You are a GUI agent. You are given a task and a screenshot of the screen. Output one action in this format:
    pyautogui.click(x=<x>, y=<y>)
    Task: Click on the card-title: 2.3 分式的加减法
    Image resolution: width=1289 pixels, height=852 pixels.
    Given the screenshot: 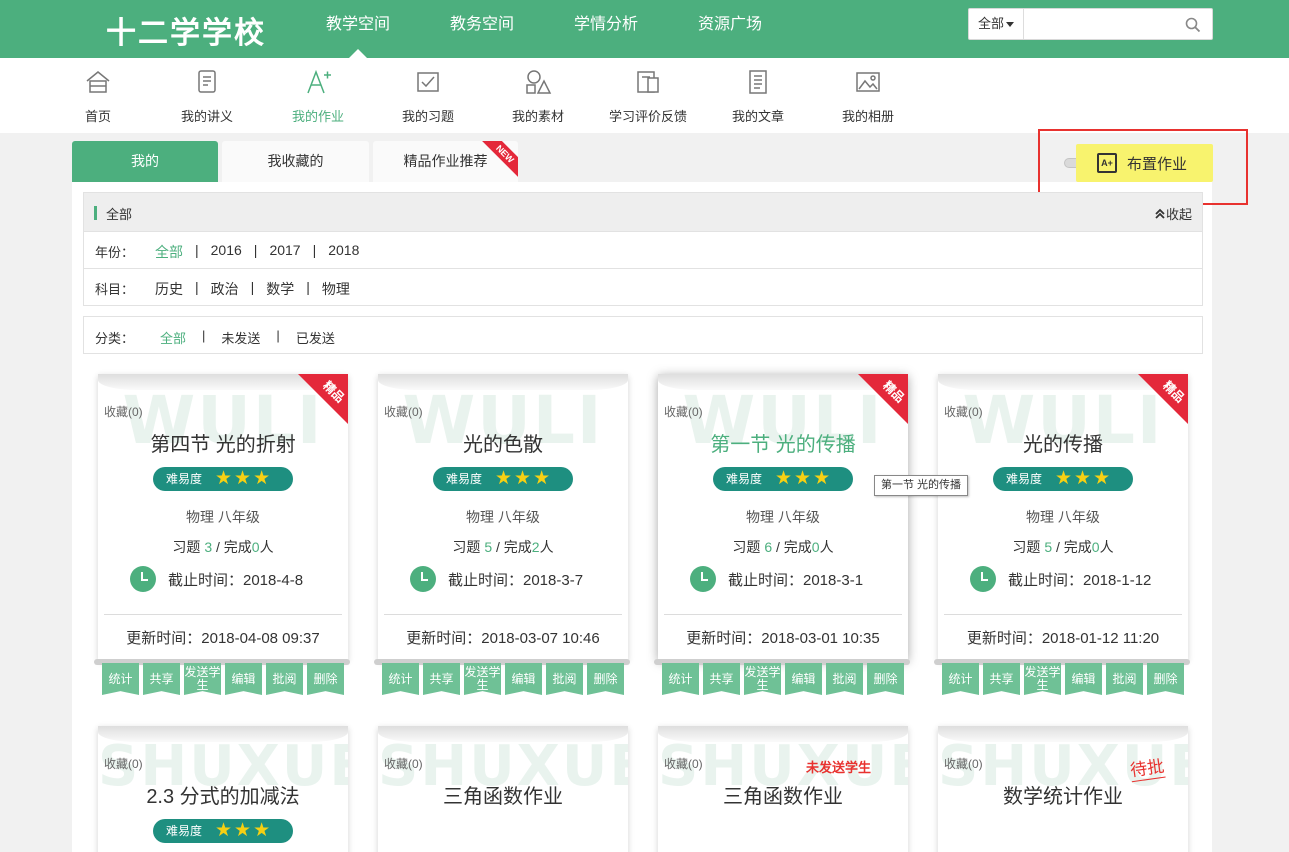 What is the action you would take?
    pyautogui.click(x=223, y=794)
    